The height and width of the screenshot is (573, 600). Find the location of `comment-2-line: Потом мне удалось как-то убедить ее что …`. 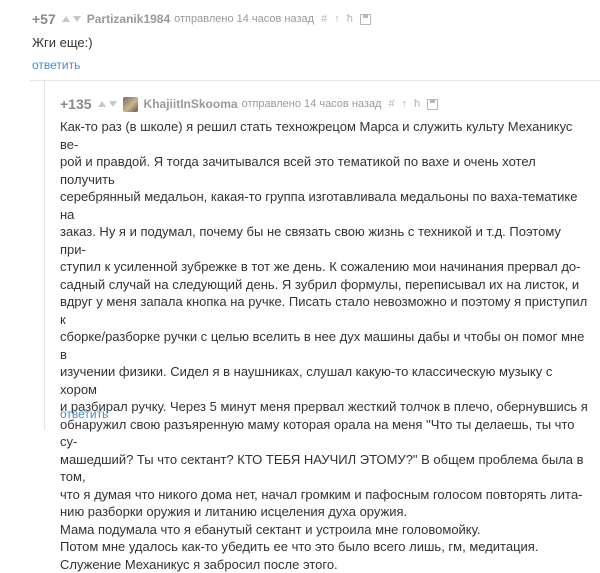

comment-2-line: Потом мне удалось как-то убедить ее что … is located at coordinates (325, 547).